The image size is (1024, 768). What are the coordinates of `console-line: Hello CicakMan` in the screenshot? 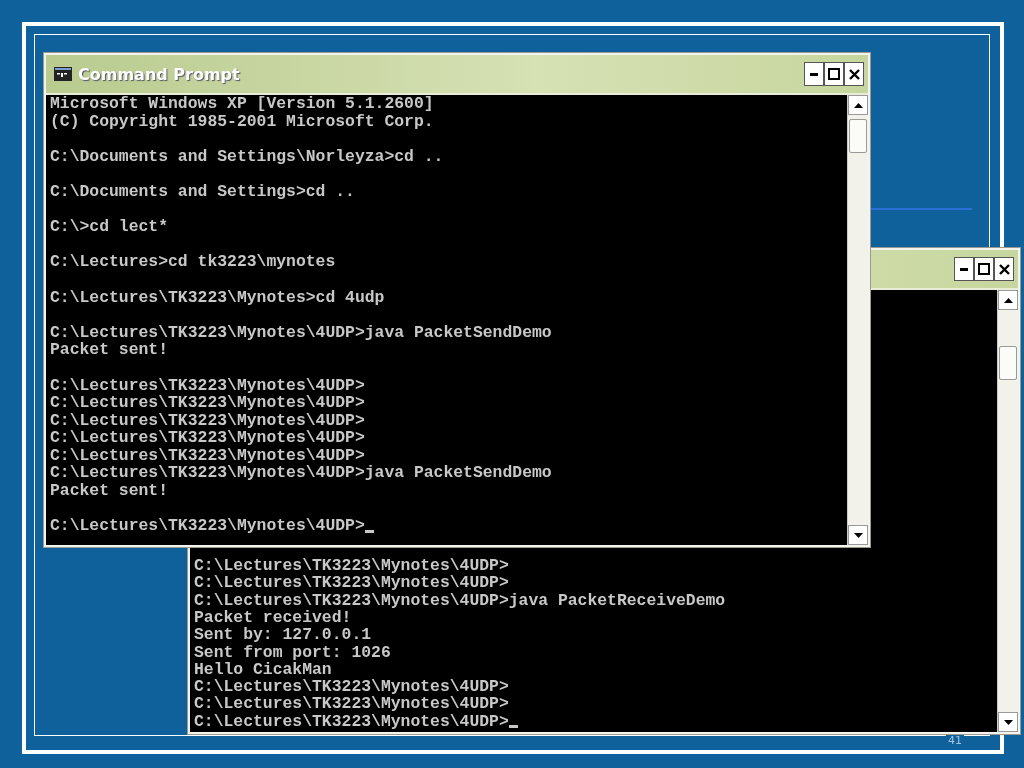 It's located at (263, 669).